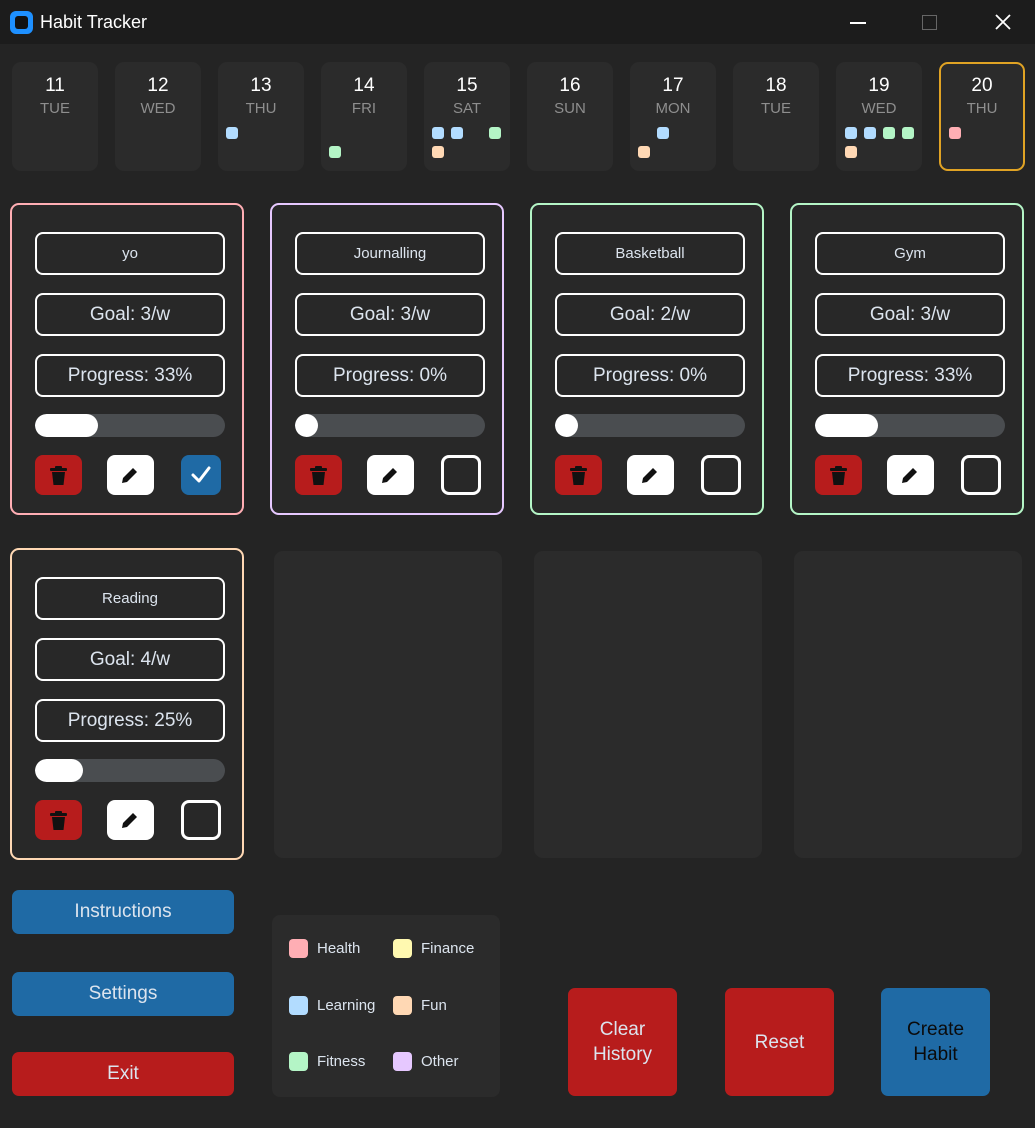 The width and height of the screenshot is (1035, 1128). I want to click on day-name: SUN, so click(570, 108).